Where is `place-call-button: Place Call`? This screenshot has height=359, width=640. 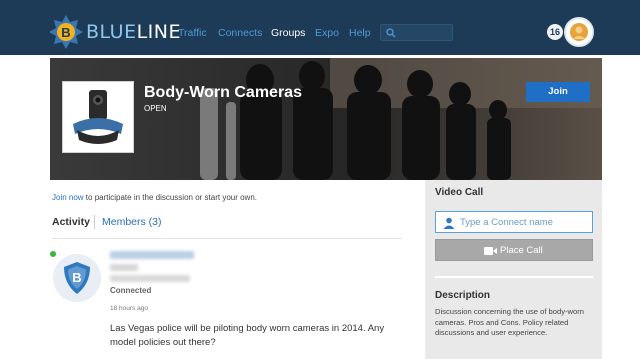
place-call-button: Place Call is located at coordinates (514, 250).